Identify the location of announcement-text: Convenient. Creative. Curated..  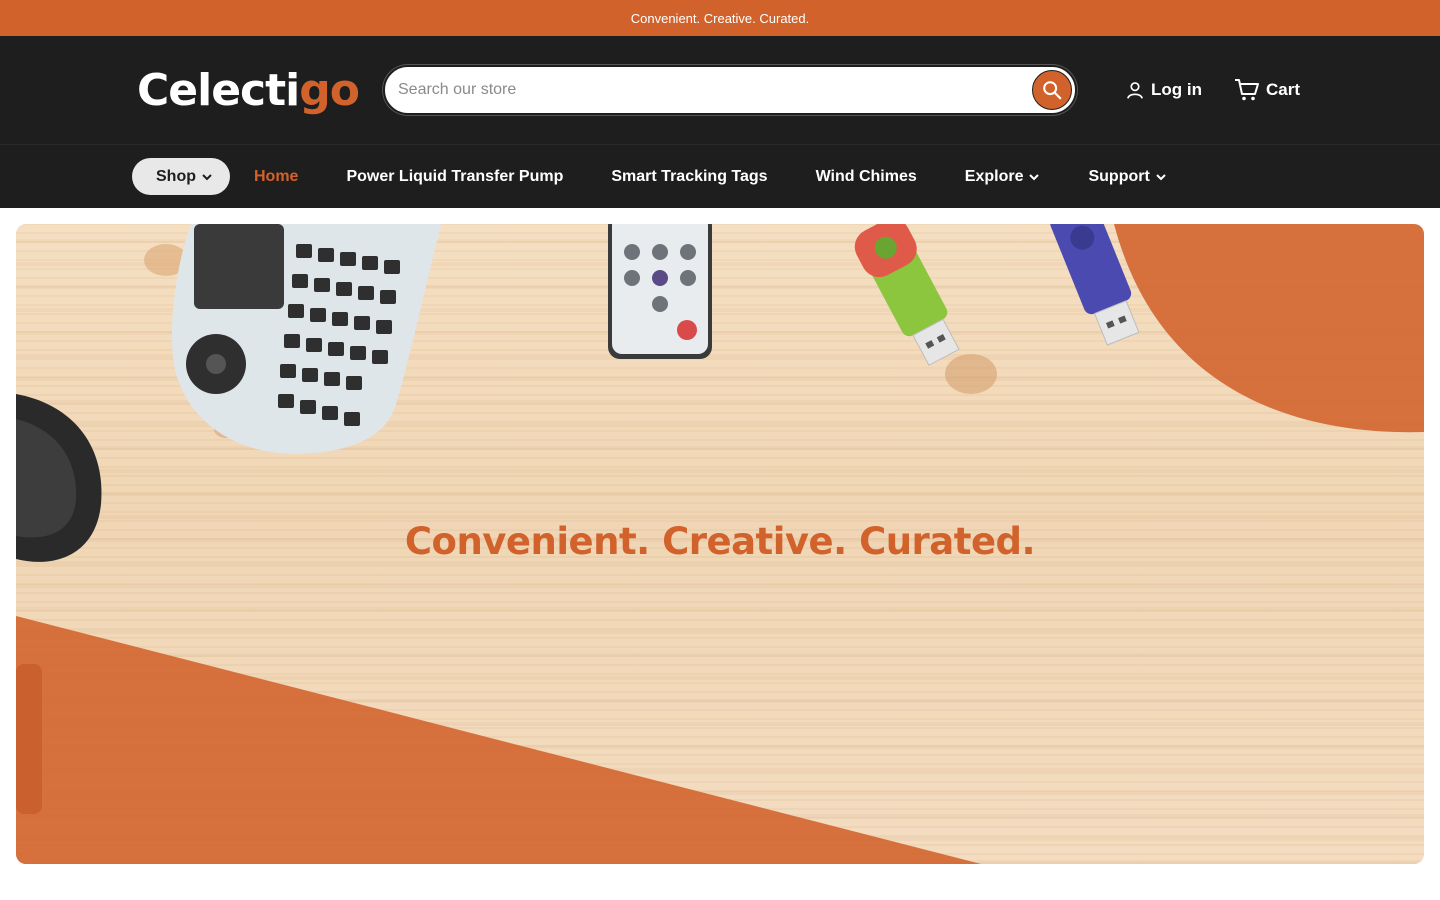
(720, 18).